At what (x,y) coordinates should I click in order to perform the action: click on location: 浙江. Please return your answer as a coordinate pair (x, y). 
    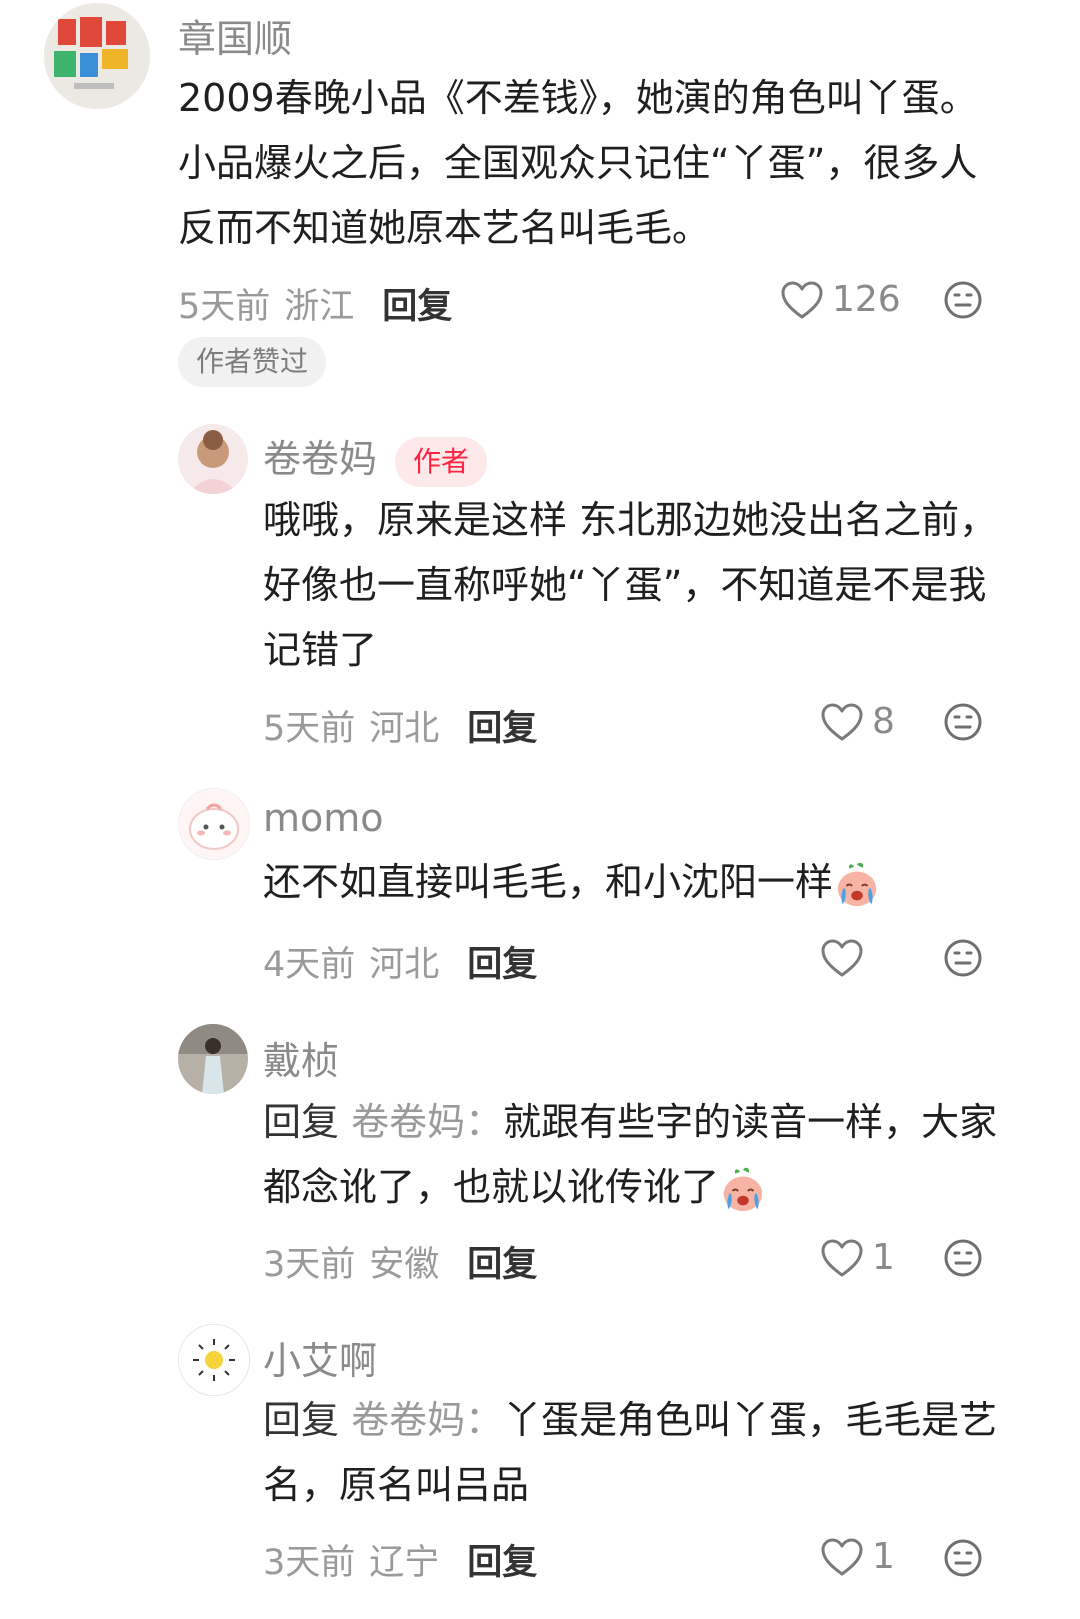
    Looking at the image, I should click on (319, 307).